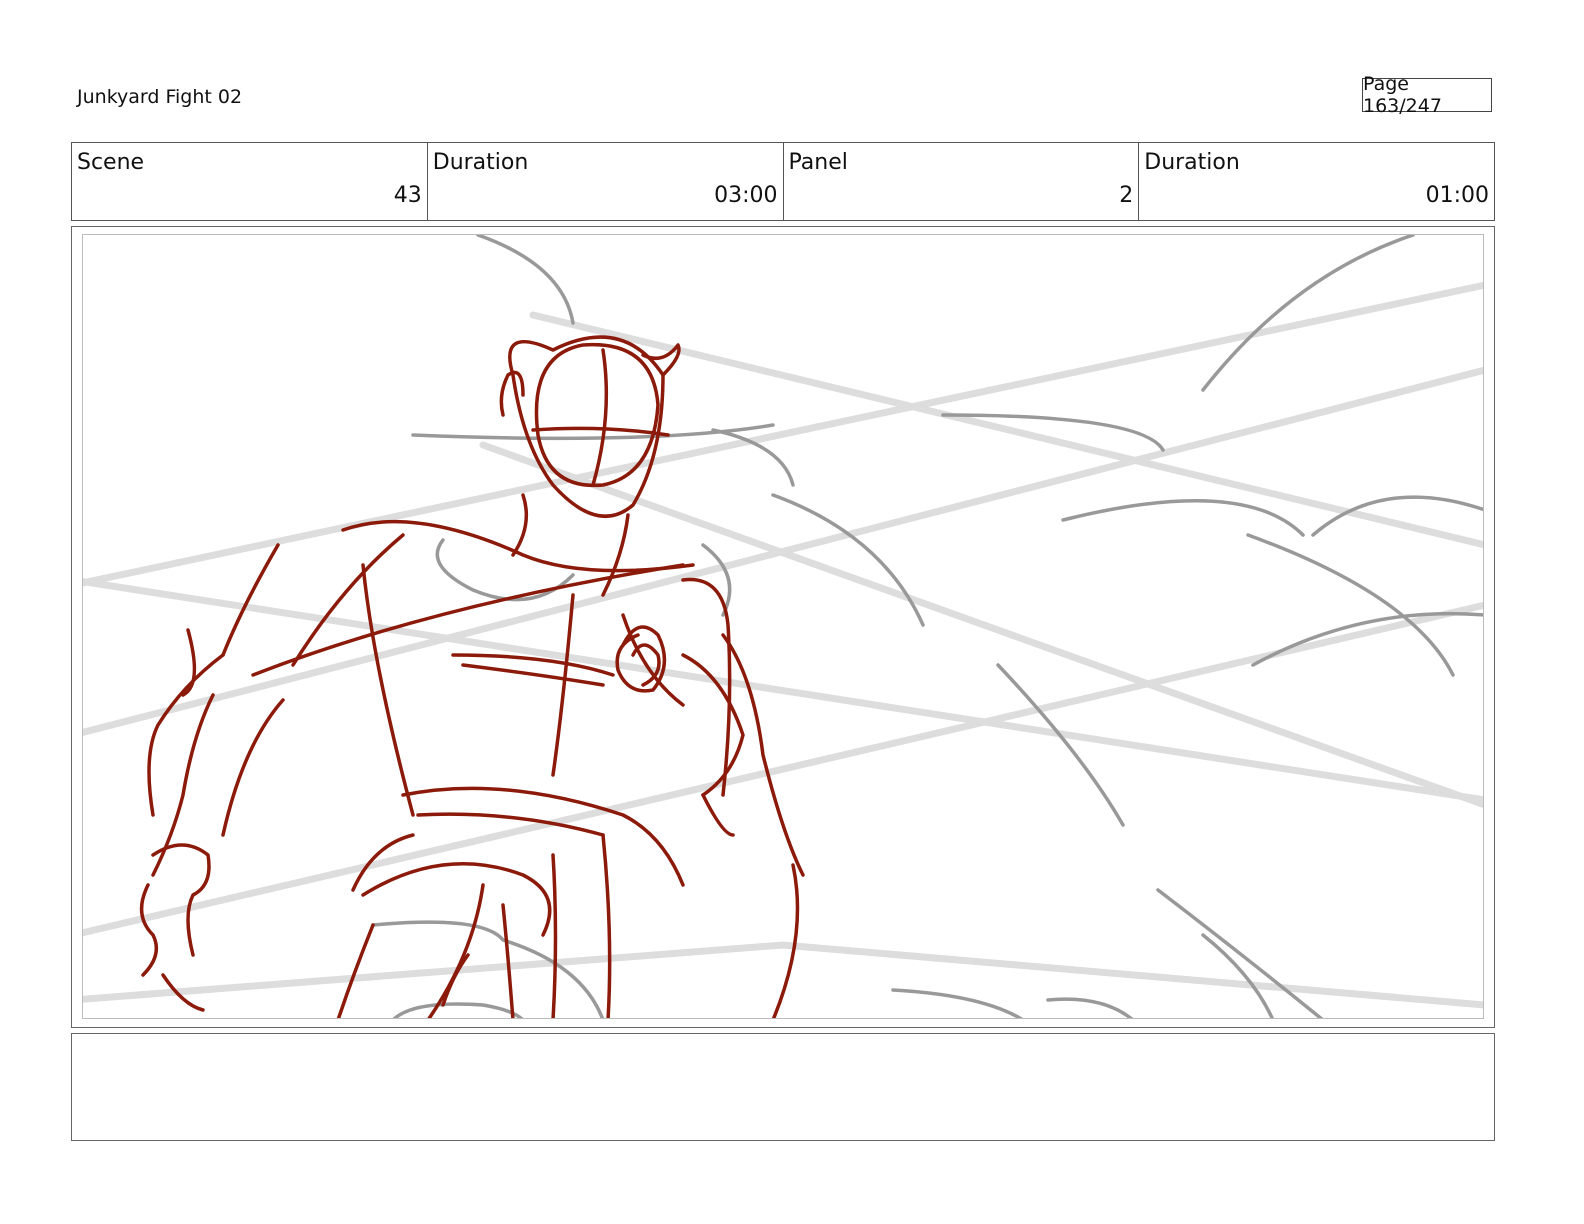 This screenshot has width=1584, height=1224. What do you see at coordinates (480, 162) in the screenshot?
I see `scene-duration-label: Duration` at bounding box center [480, 162].